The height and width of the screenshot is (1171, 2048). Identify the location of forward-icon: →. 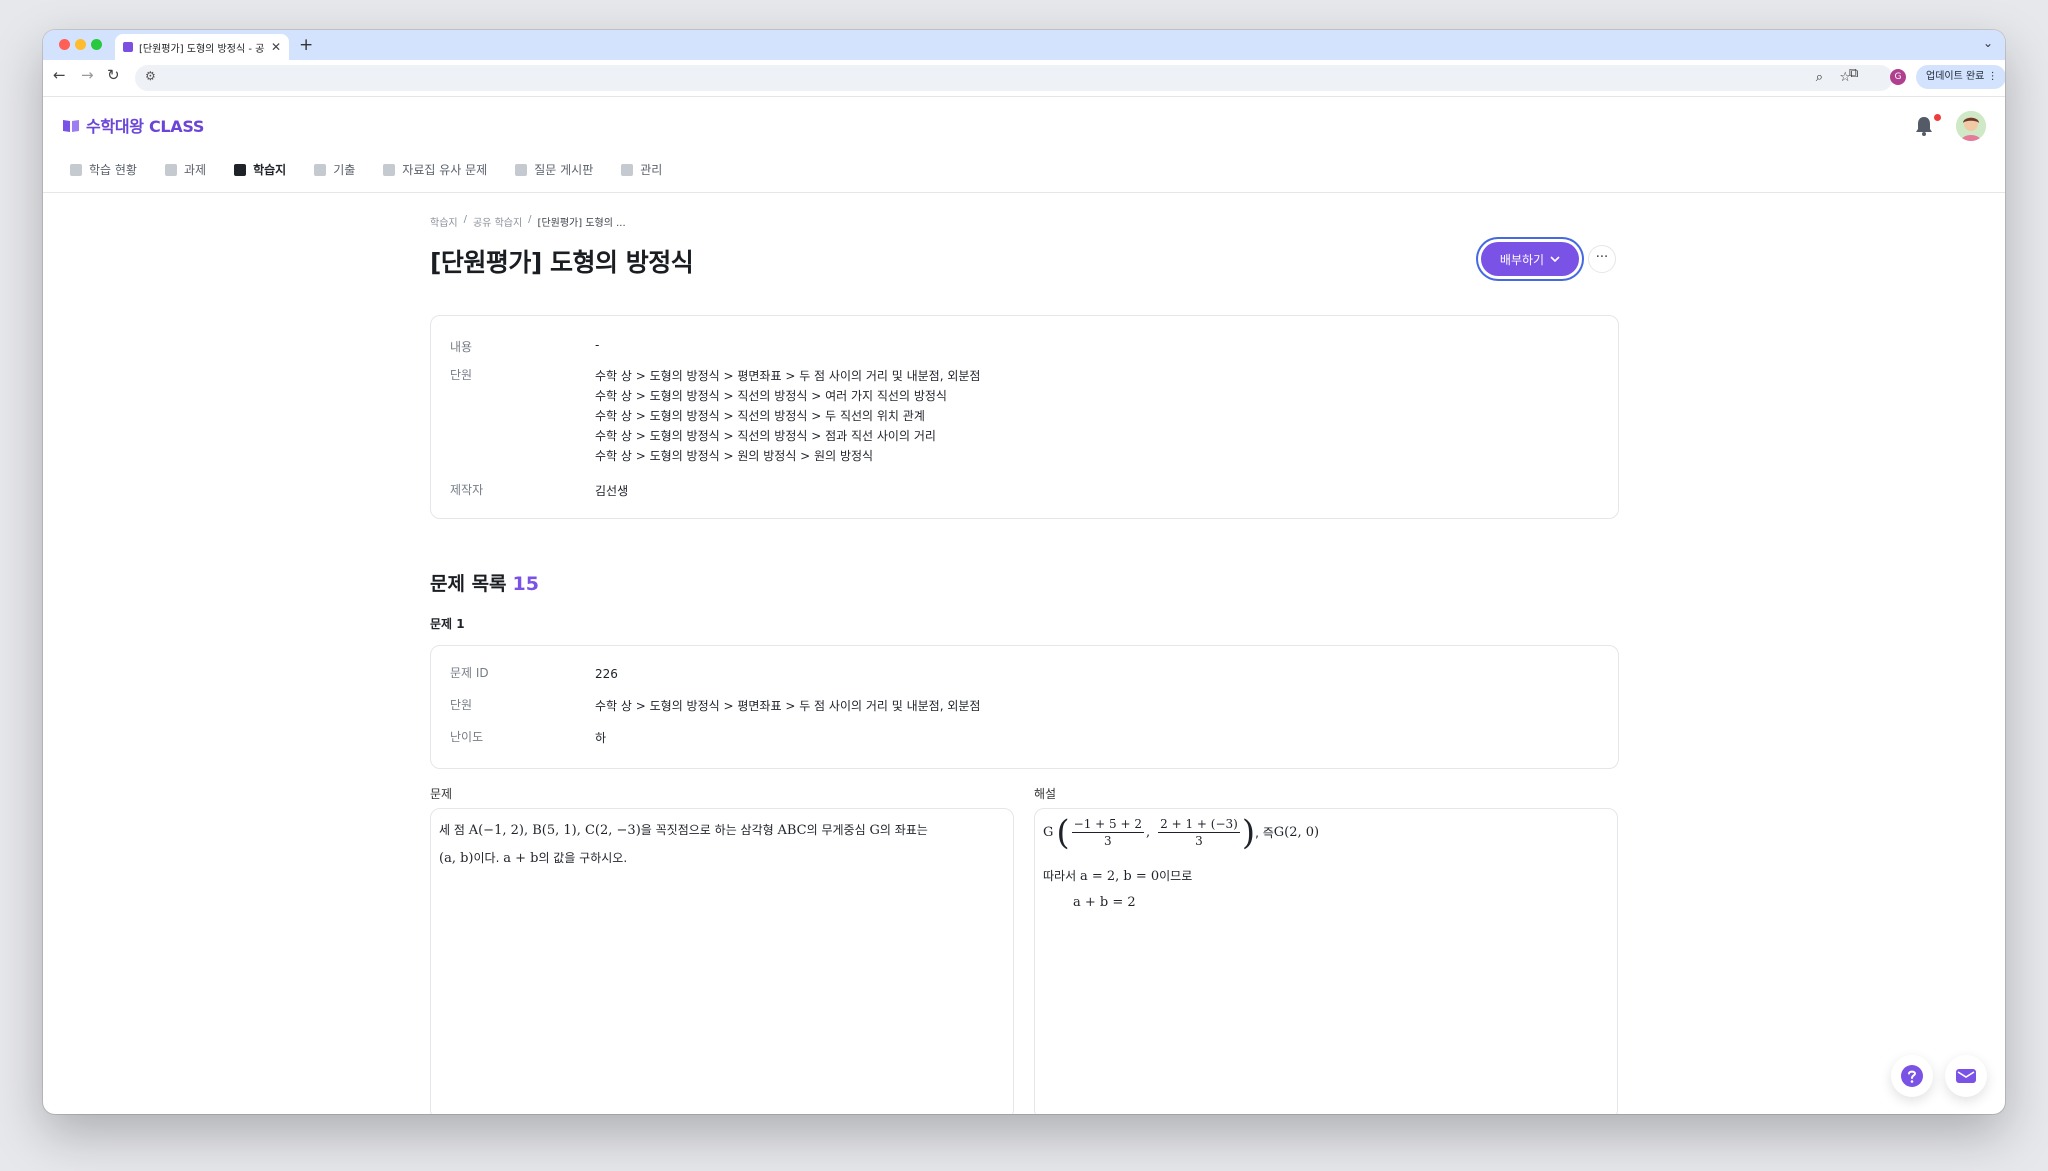
(87, 75).